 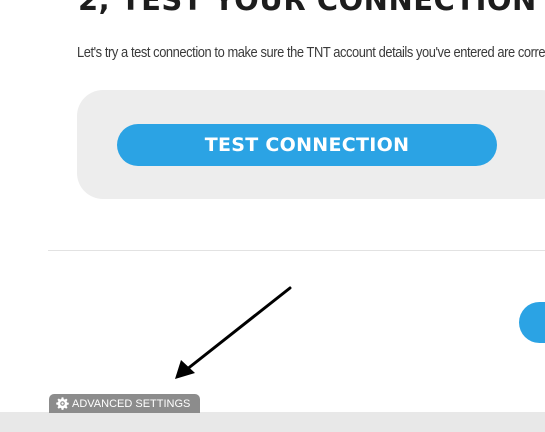 I want to click on footer-bar, so click(x=272, y=422).